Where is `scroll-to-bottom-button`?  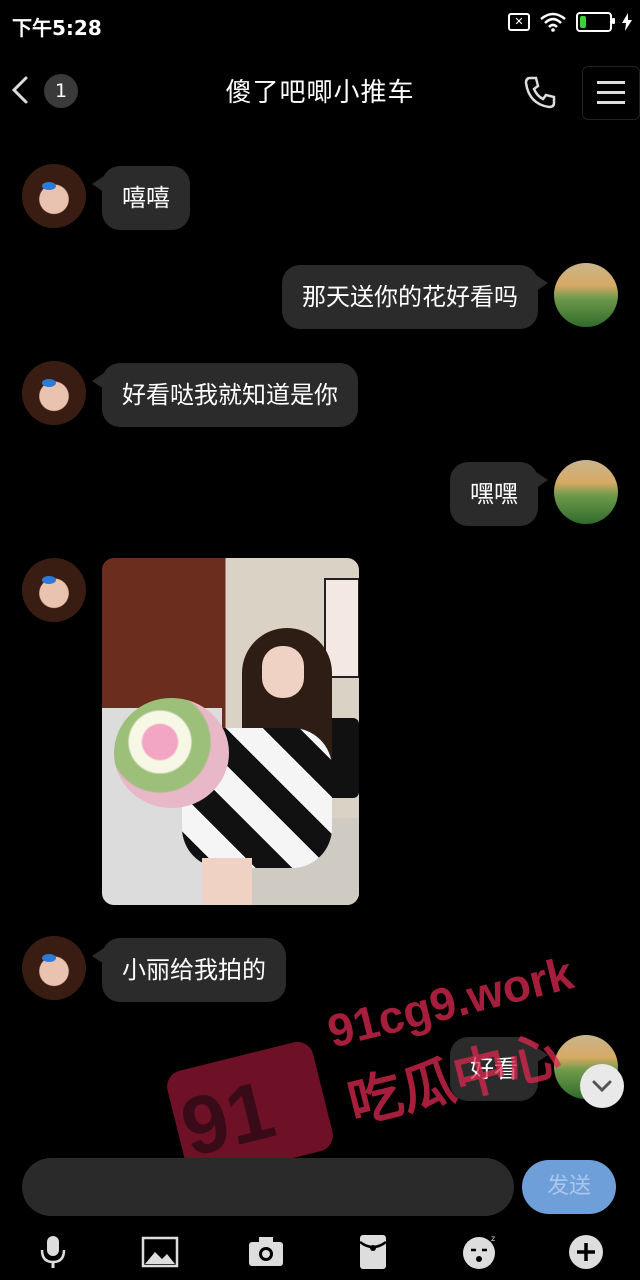
scroll-to-bottom-button is located at coordinates (602, 1086).